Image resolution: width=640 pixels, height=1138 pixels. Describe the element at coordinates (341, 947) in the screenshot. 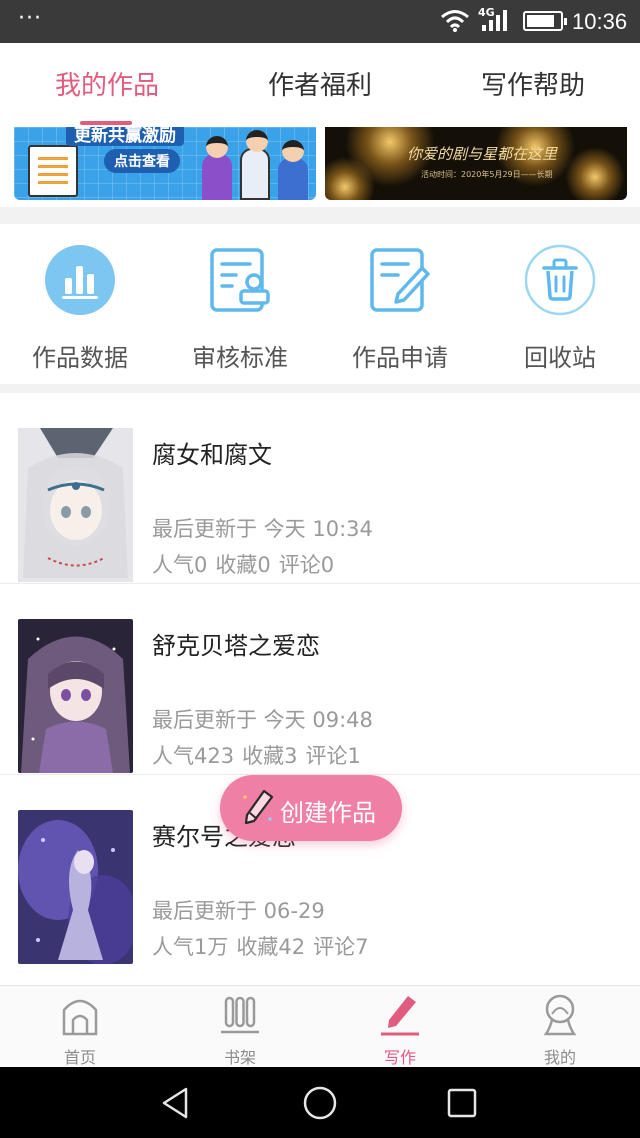

I see `work-comments: 评论7` at that location.